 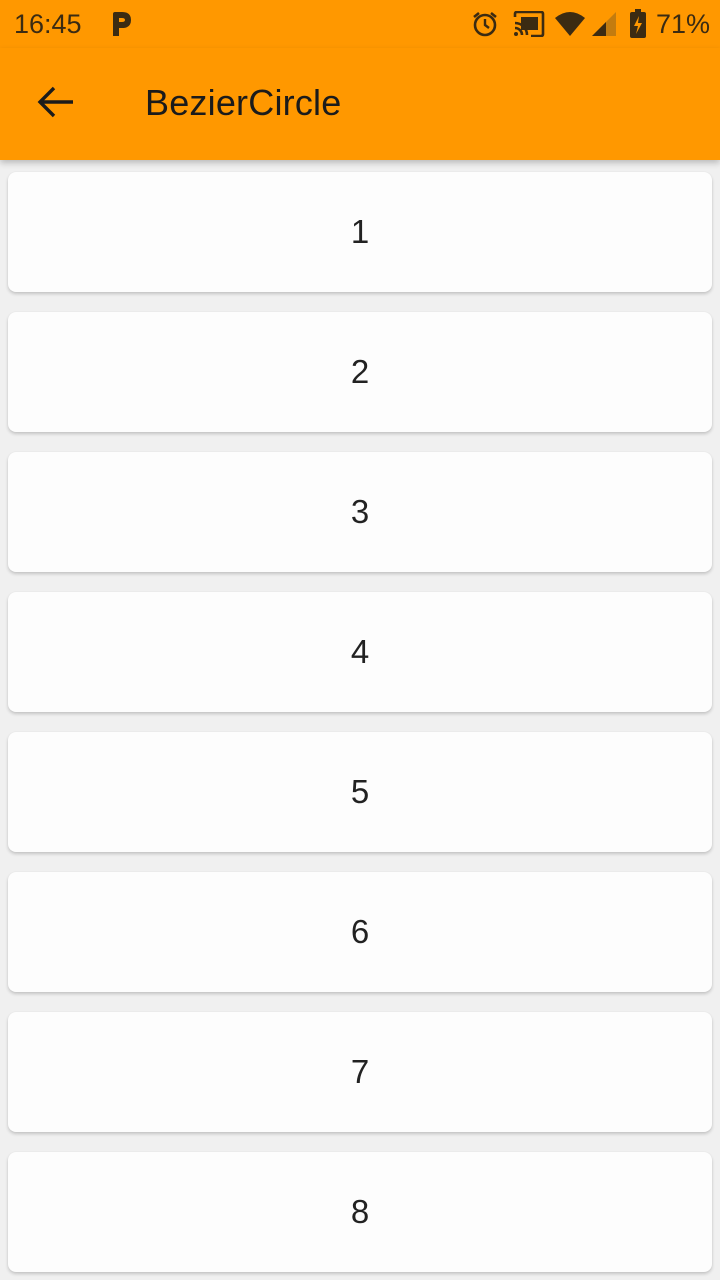 I want to click on list-item-label: 2, so click(x=360, y=371).